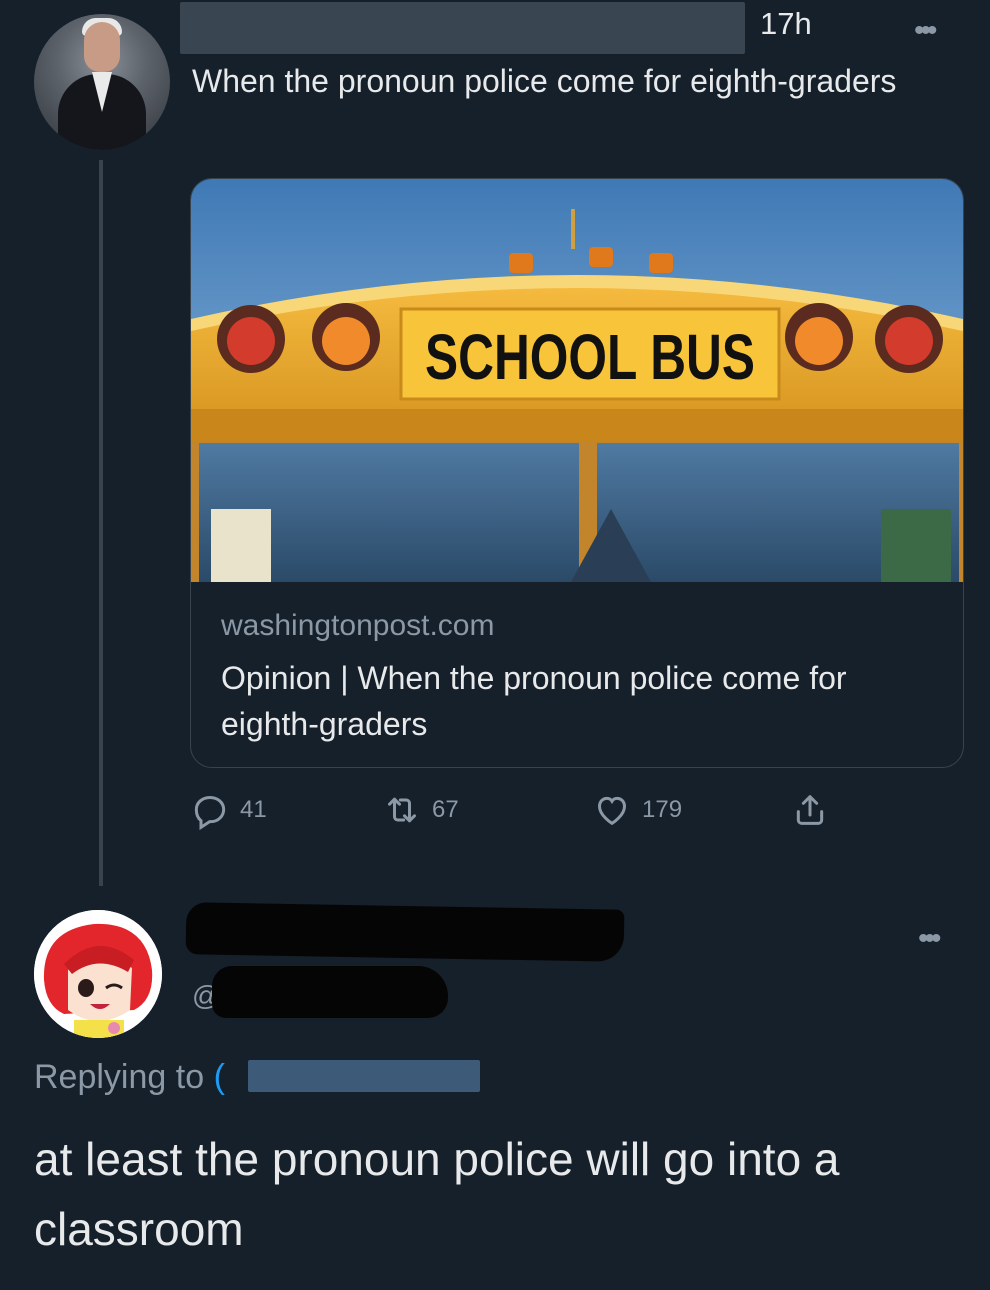 The height and width of the screenshot is (1290, 990). I want to click on reply-author-avatar, so click(98, 974).